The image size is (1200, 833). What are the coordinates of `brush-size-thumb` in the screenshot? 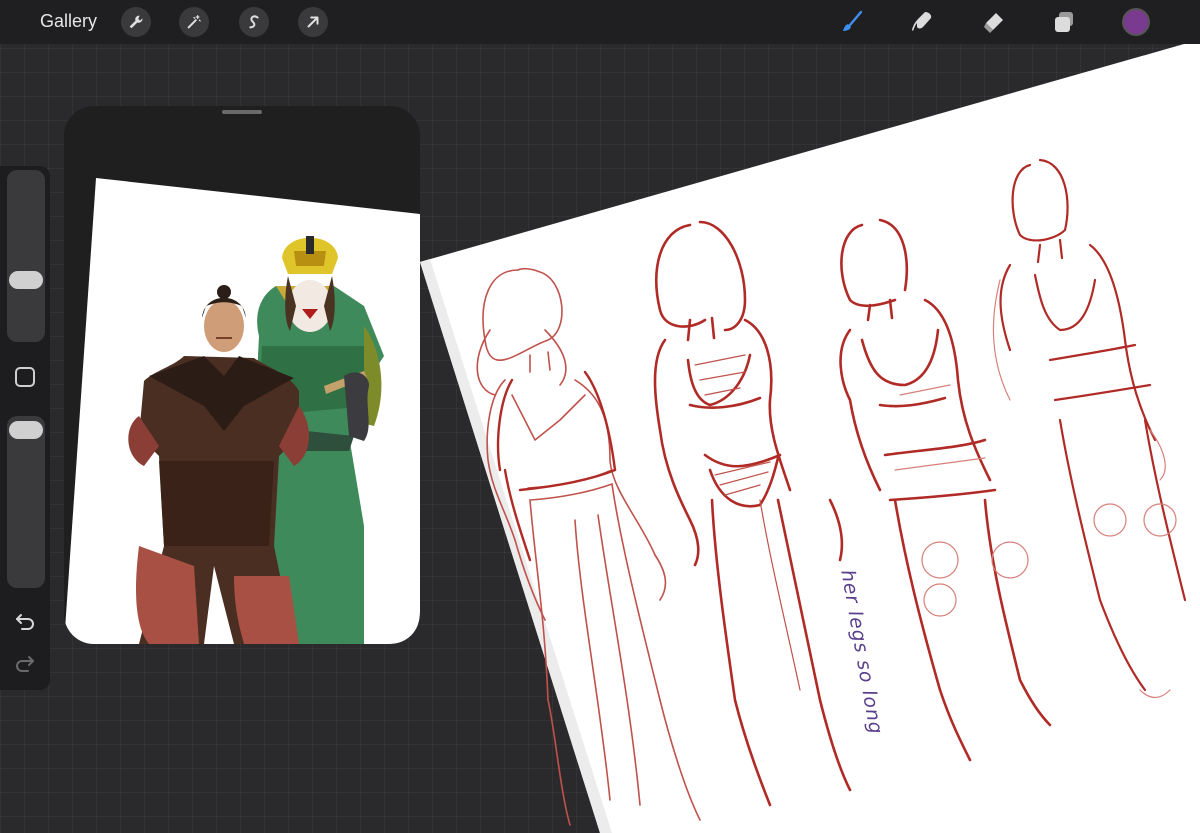 It's located at (26, 280).